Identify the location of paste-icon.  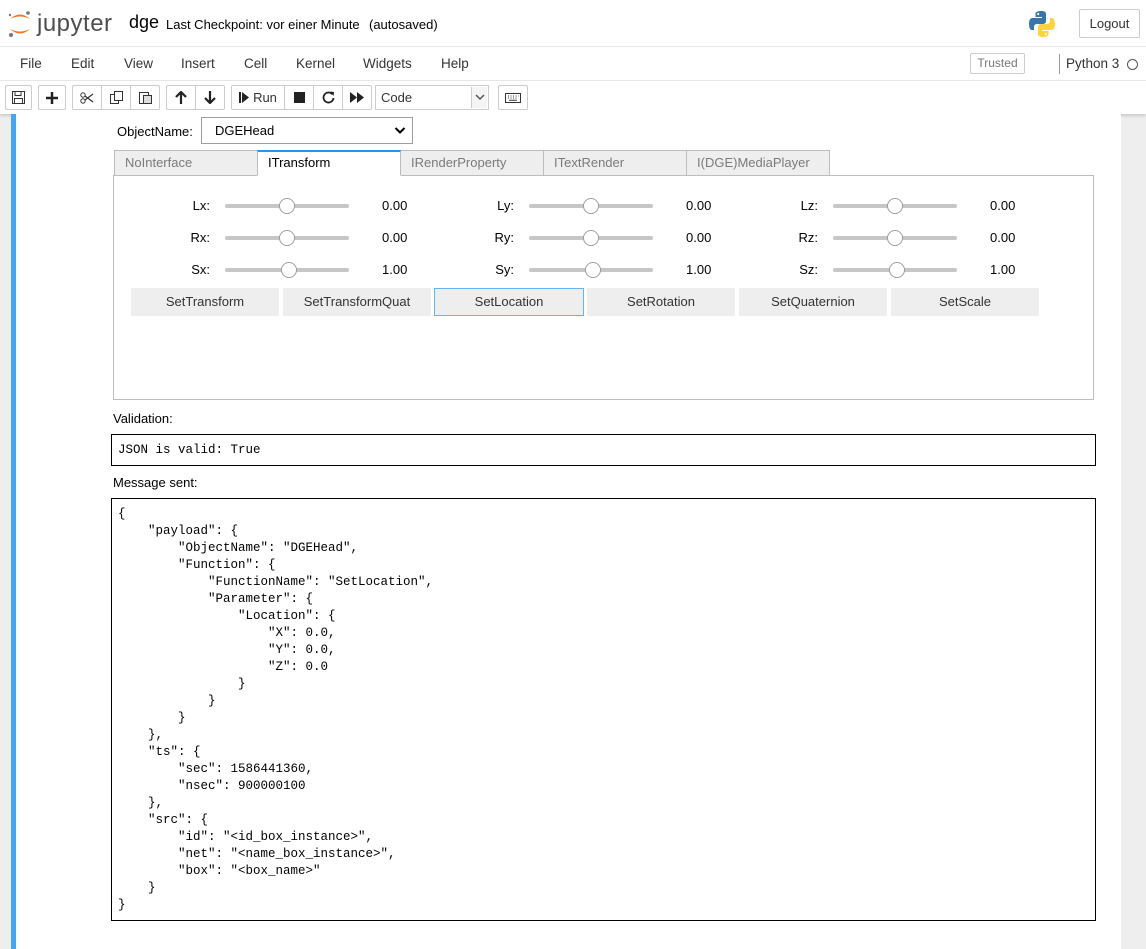
(145, 98).